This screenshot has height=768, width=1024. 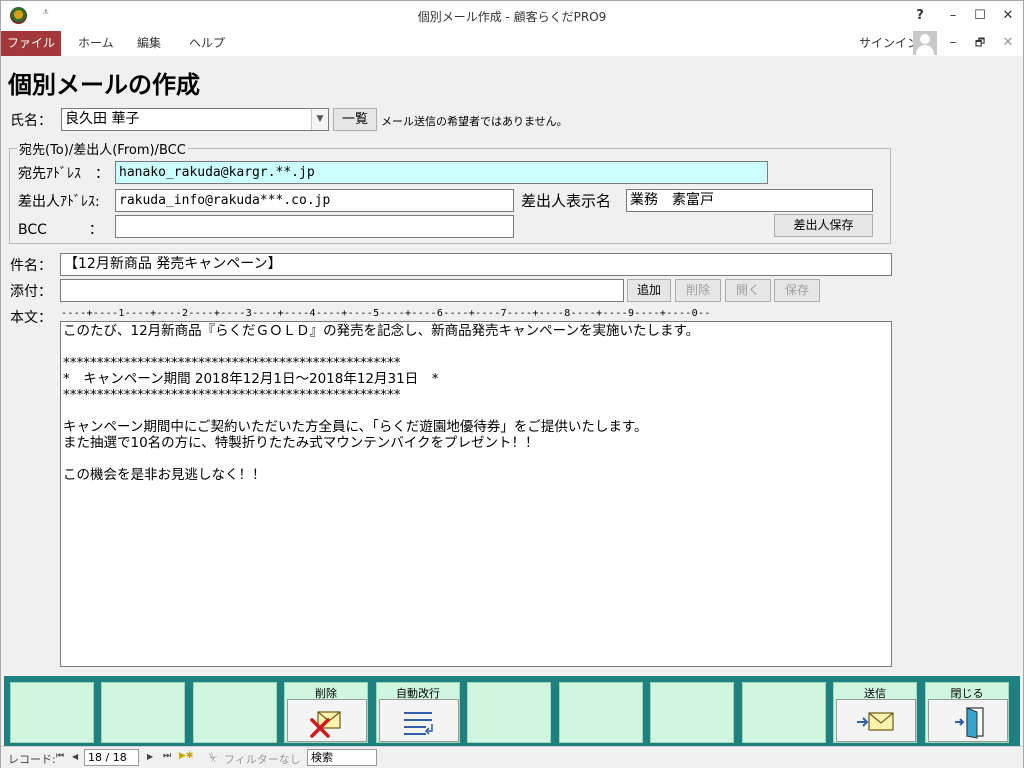 I want to click on edit-tab: 編集, so click(x=149, y=43).